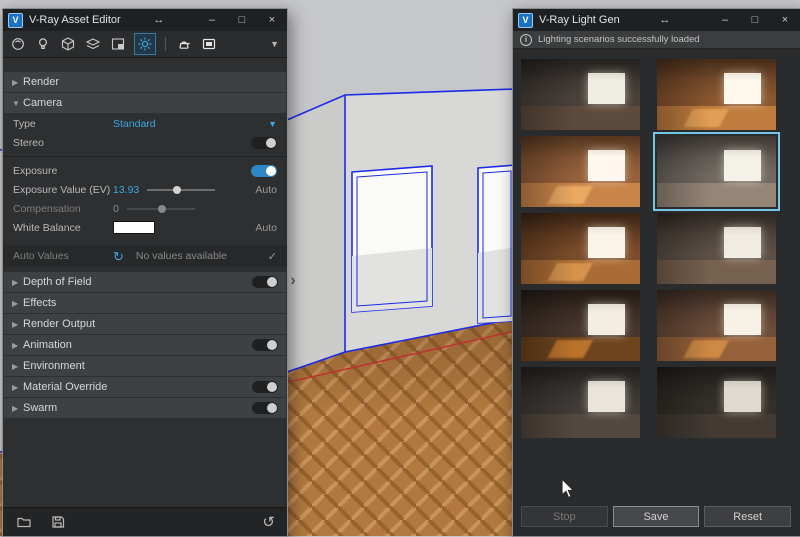 The image size is (800, 537). I want to click on section-material-override: ▶ Material Override, so click(145, 387).